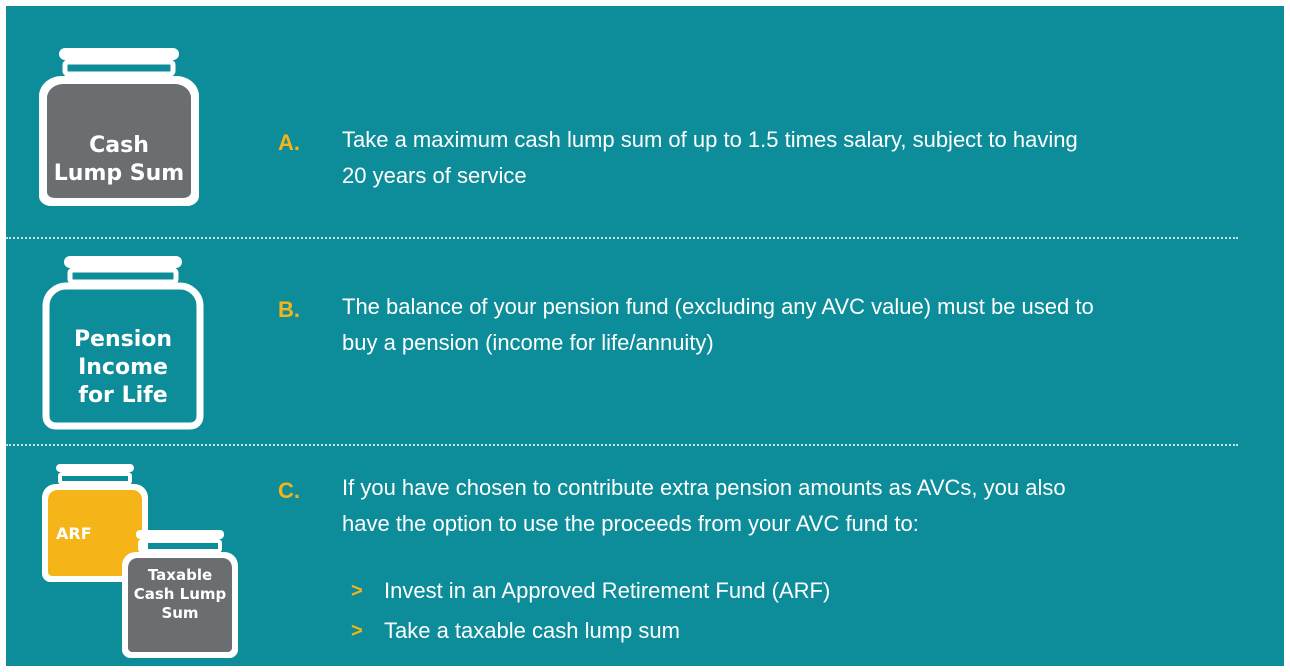 This screenshot has height=672, width=1290. I want to click on jar-label-line: Sum, so click(180, 613).